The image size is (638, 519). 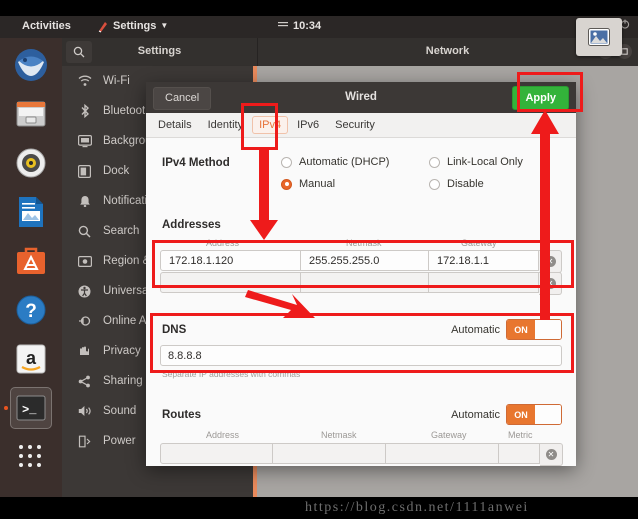 I want to click on dock-item-terminal: >_, so click(x=28, y=408).